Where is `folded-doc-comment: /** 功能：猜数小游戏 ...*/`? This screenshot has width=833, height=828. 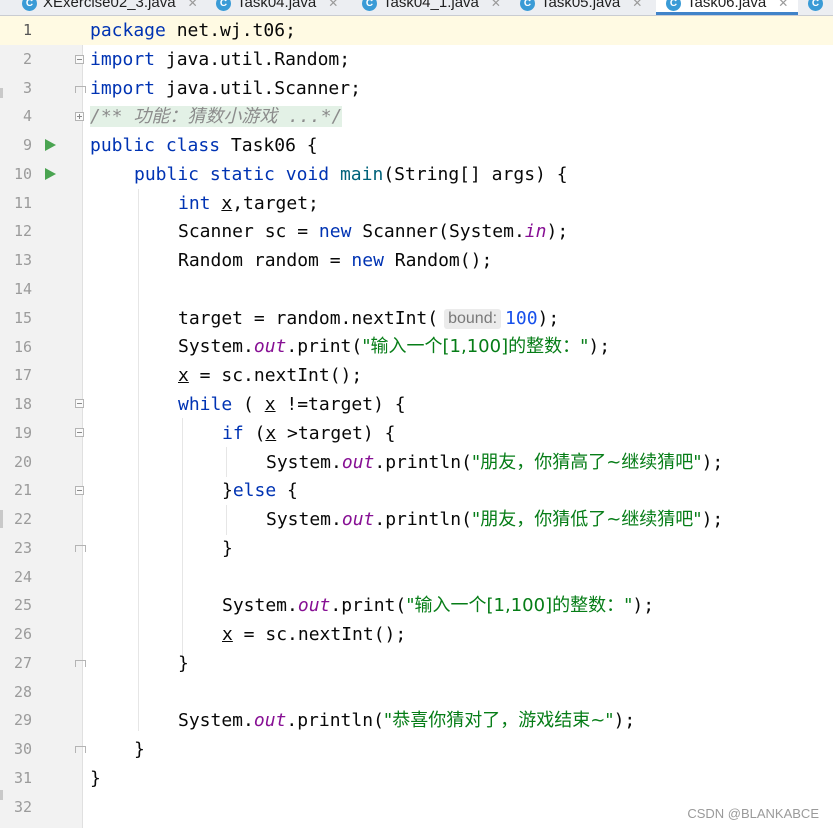 folded-doc-comment: /** 功能：猜数小游戏 ...*/ is located at coordinates (216, 116).